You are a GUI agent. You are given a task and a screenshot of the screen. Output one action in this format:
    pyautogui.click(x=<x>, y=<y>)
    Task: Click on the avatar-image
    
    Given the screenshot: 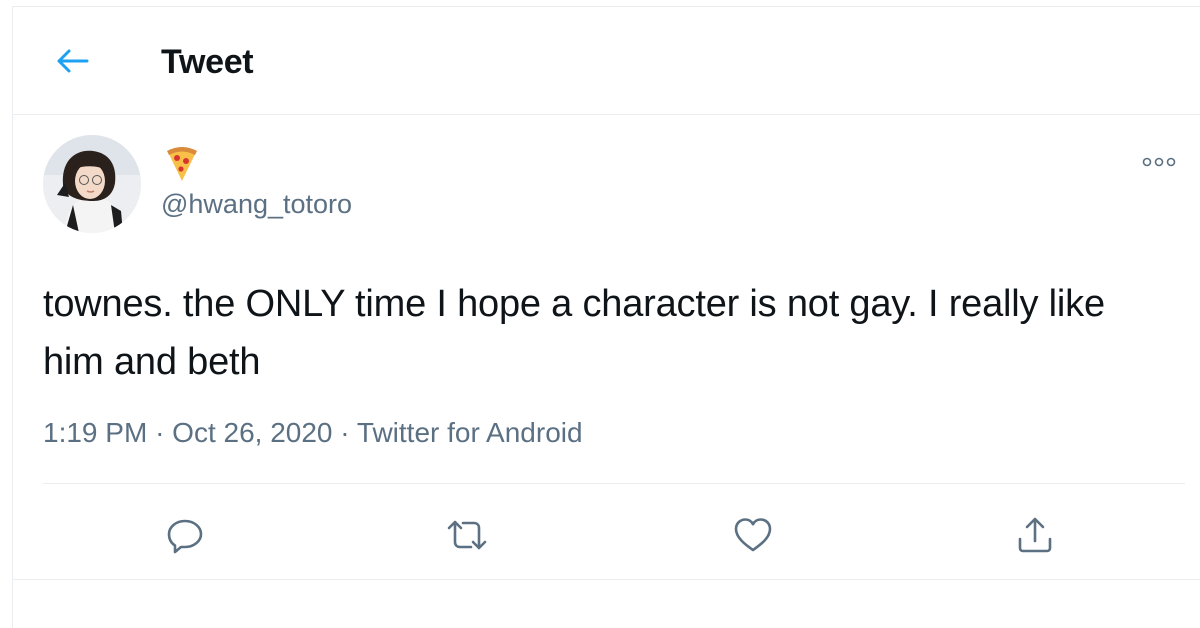 What is the action you would take?
    pyautogui.click(x=92, y=184)
    